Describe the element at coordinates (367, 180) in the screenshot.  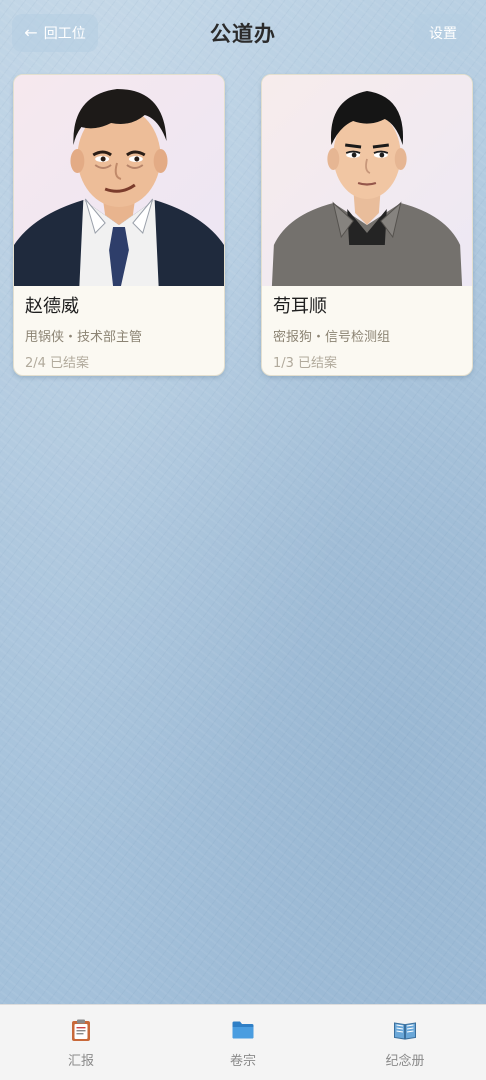
I see `character-portrait-gou` at that location.